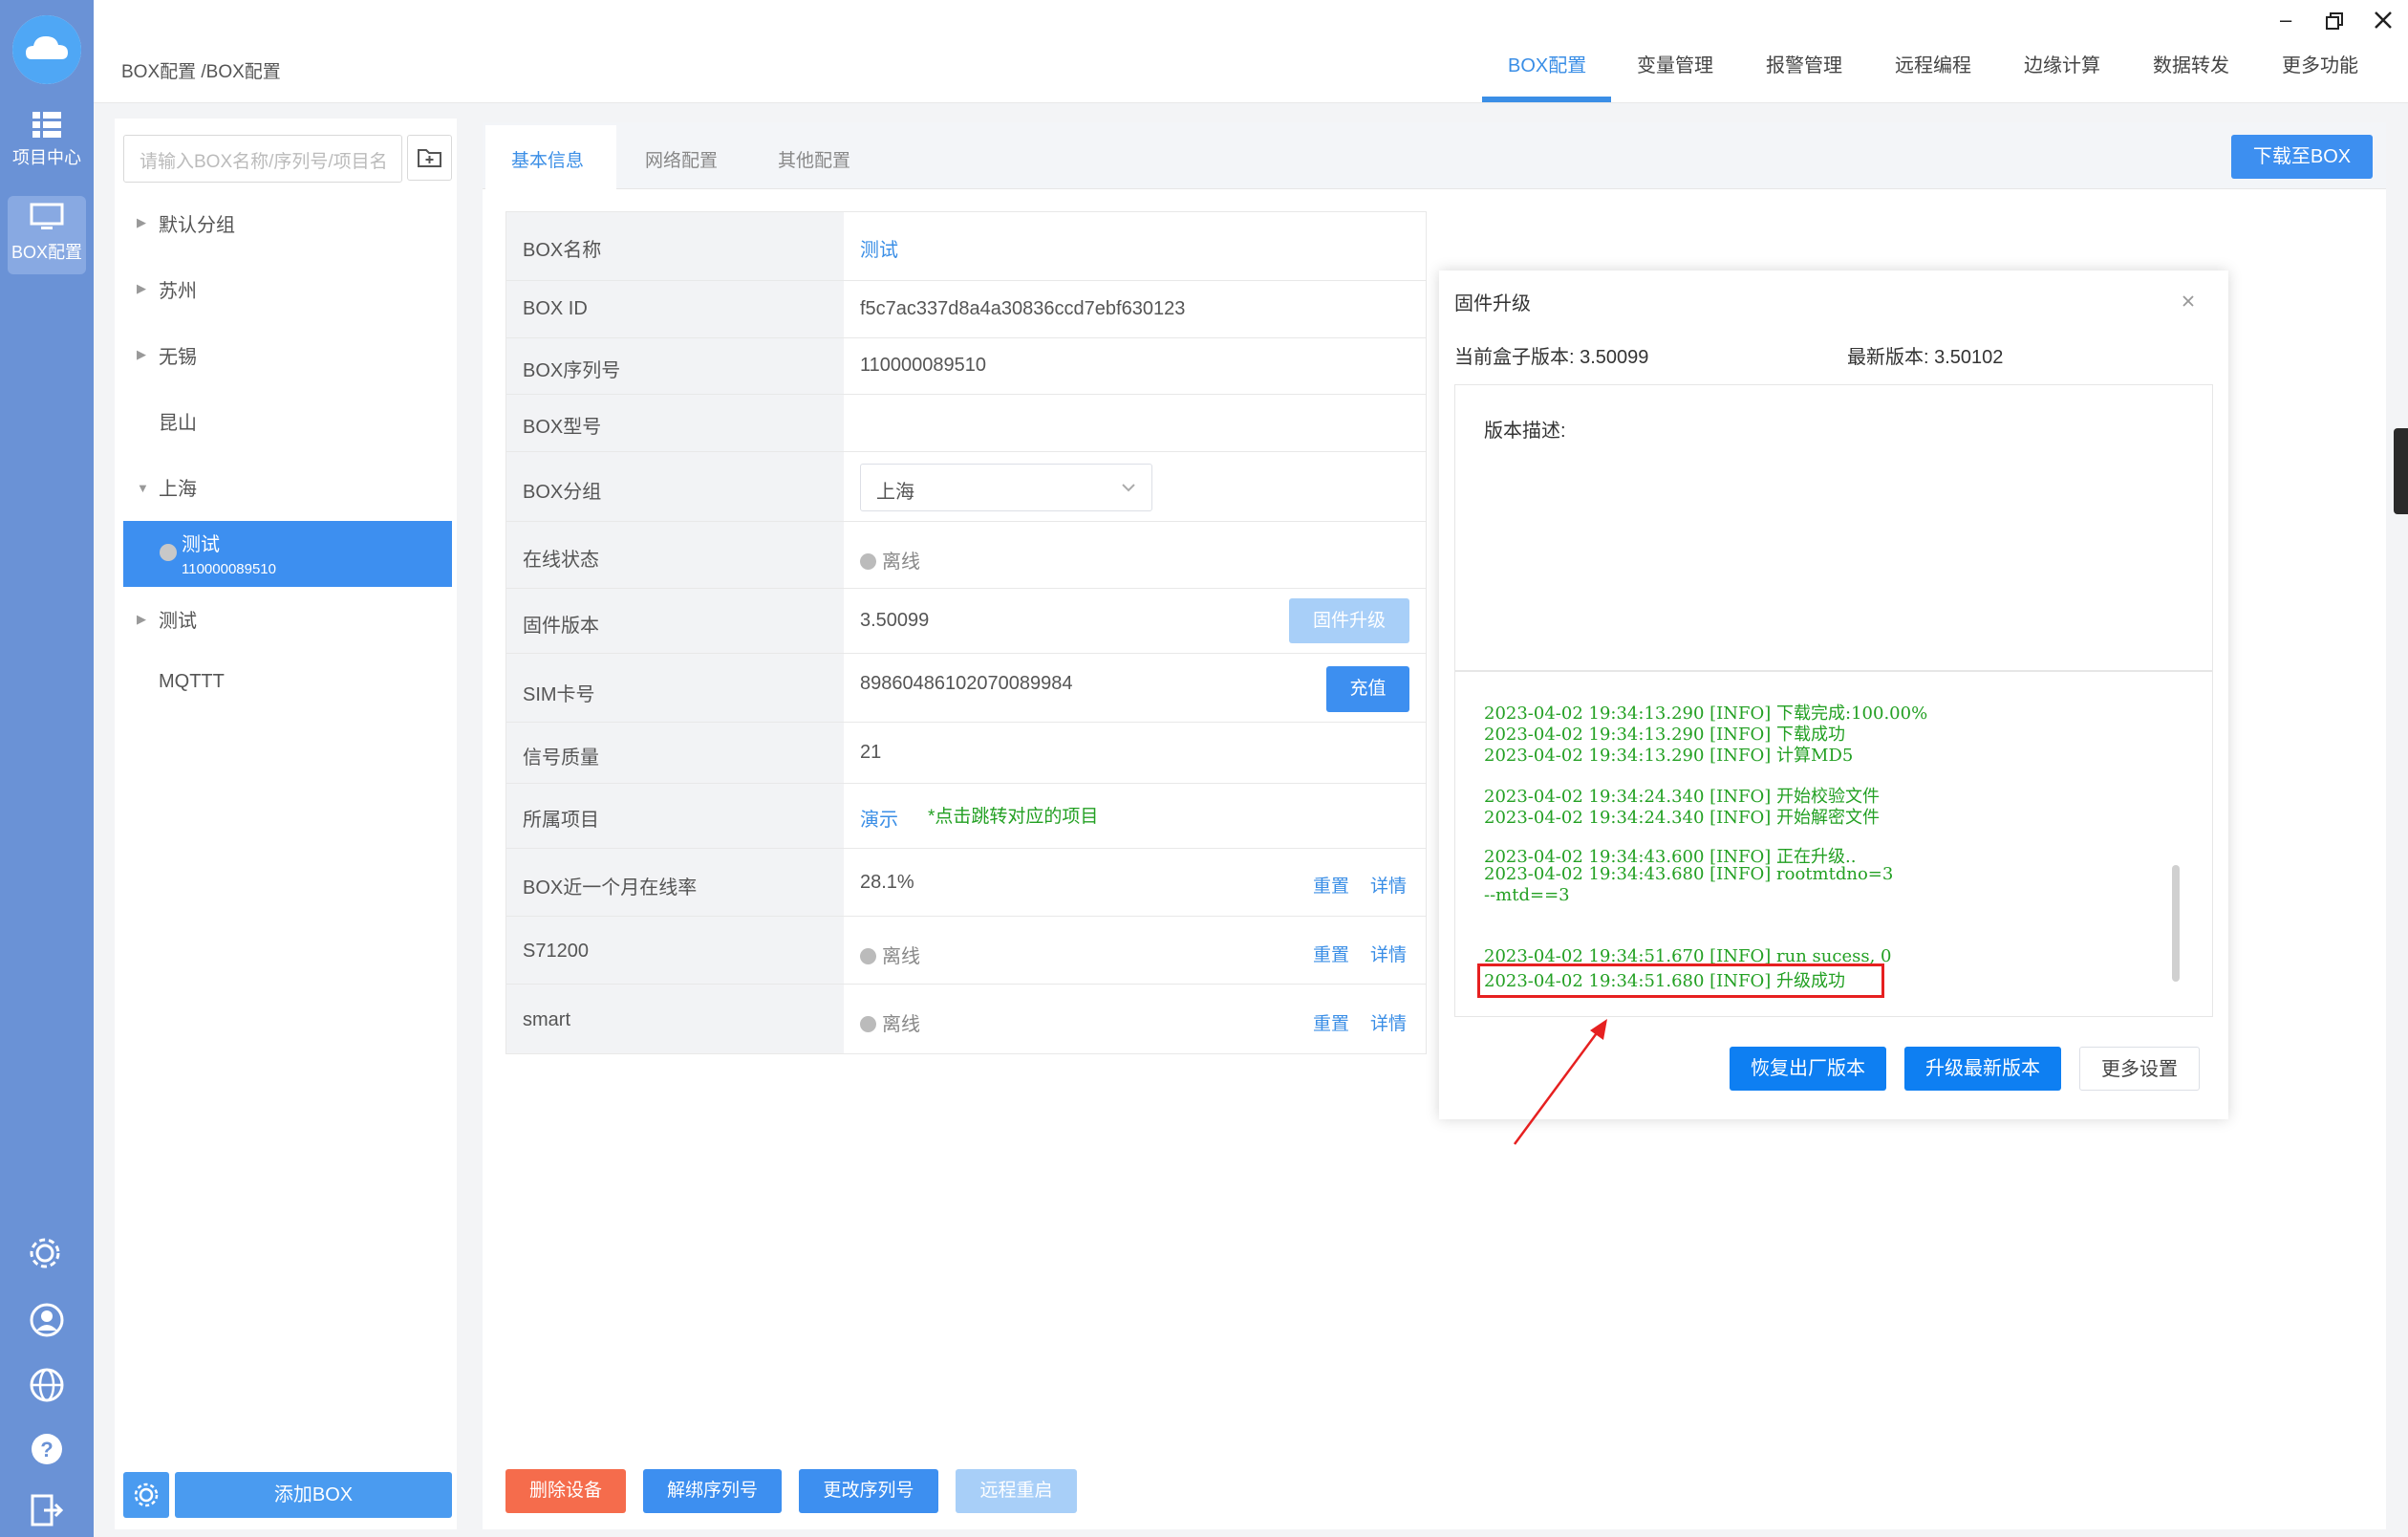 This screenshot has height=1537, width=2408. I want to click on tree-group-kunshan: 昆山, so click(178, 421).